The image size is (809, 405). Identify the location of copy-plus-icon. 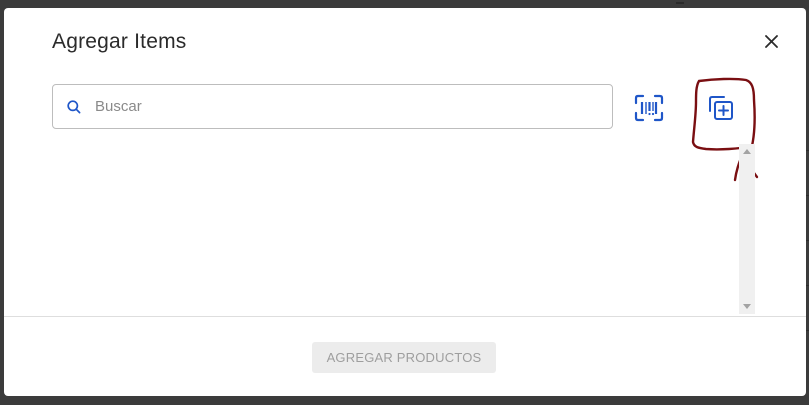
(721, 108).